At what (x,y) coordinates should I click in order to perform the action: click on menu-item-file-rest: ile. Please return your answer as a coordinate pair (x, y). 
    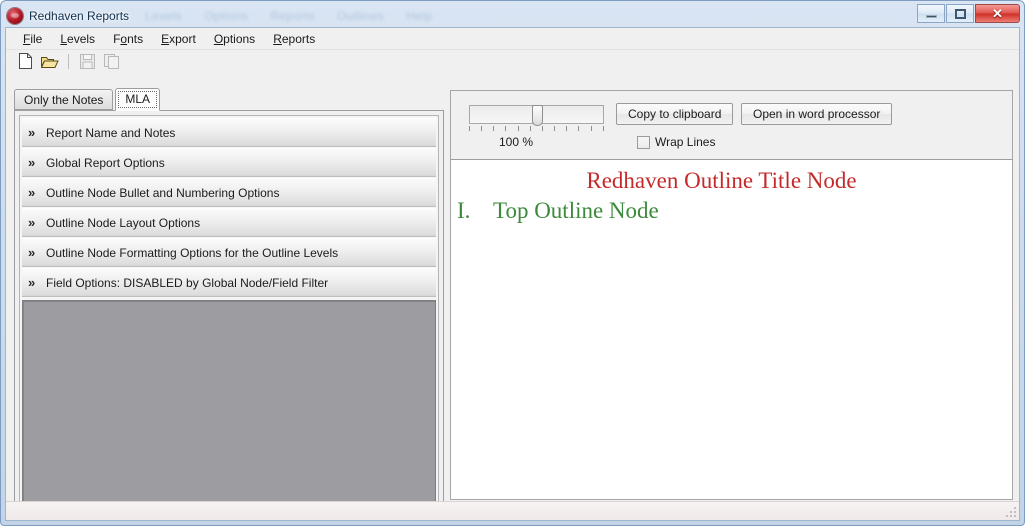
    Looking at the image, I should click on (36, 38).